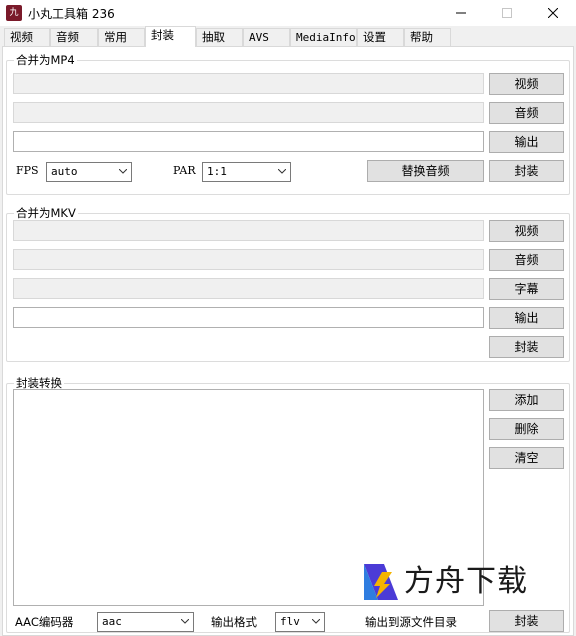  What do you see at coordinates (526, 171) in the screenshot?
I see `mp4-mux-button: 封装` at bounding box center [526, 171].